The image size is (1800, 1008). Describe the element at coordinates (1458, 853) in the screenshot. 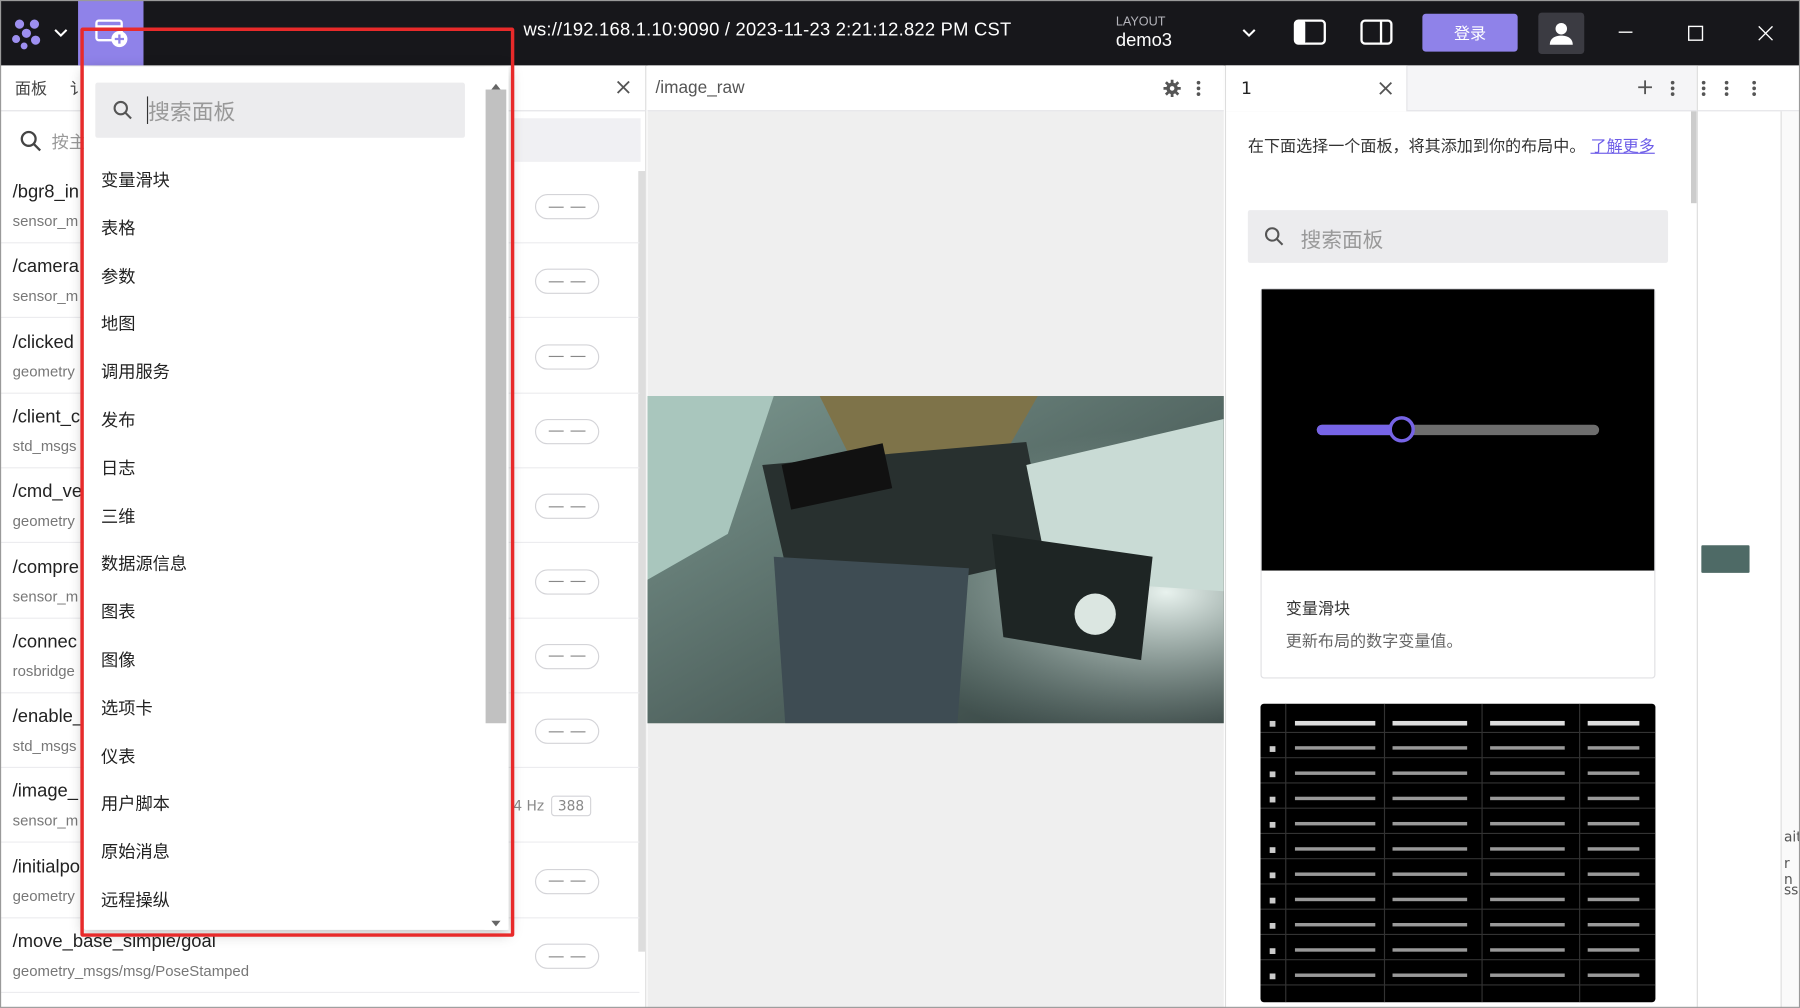

I see `panel-card-table` at that location.